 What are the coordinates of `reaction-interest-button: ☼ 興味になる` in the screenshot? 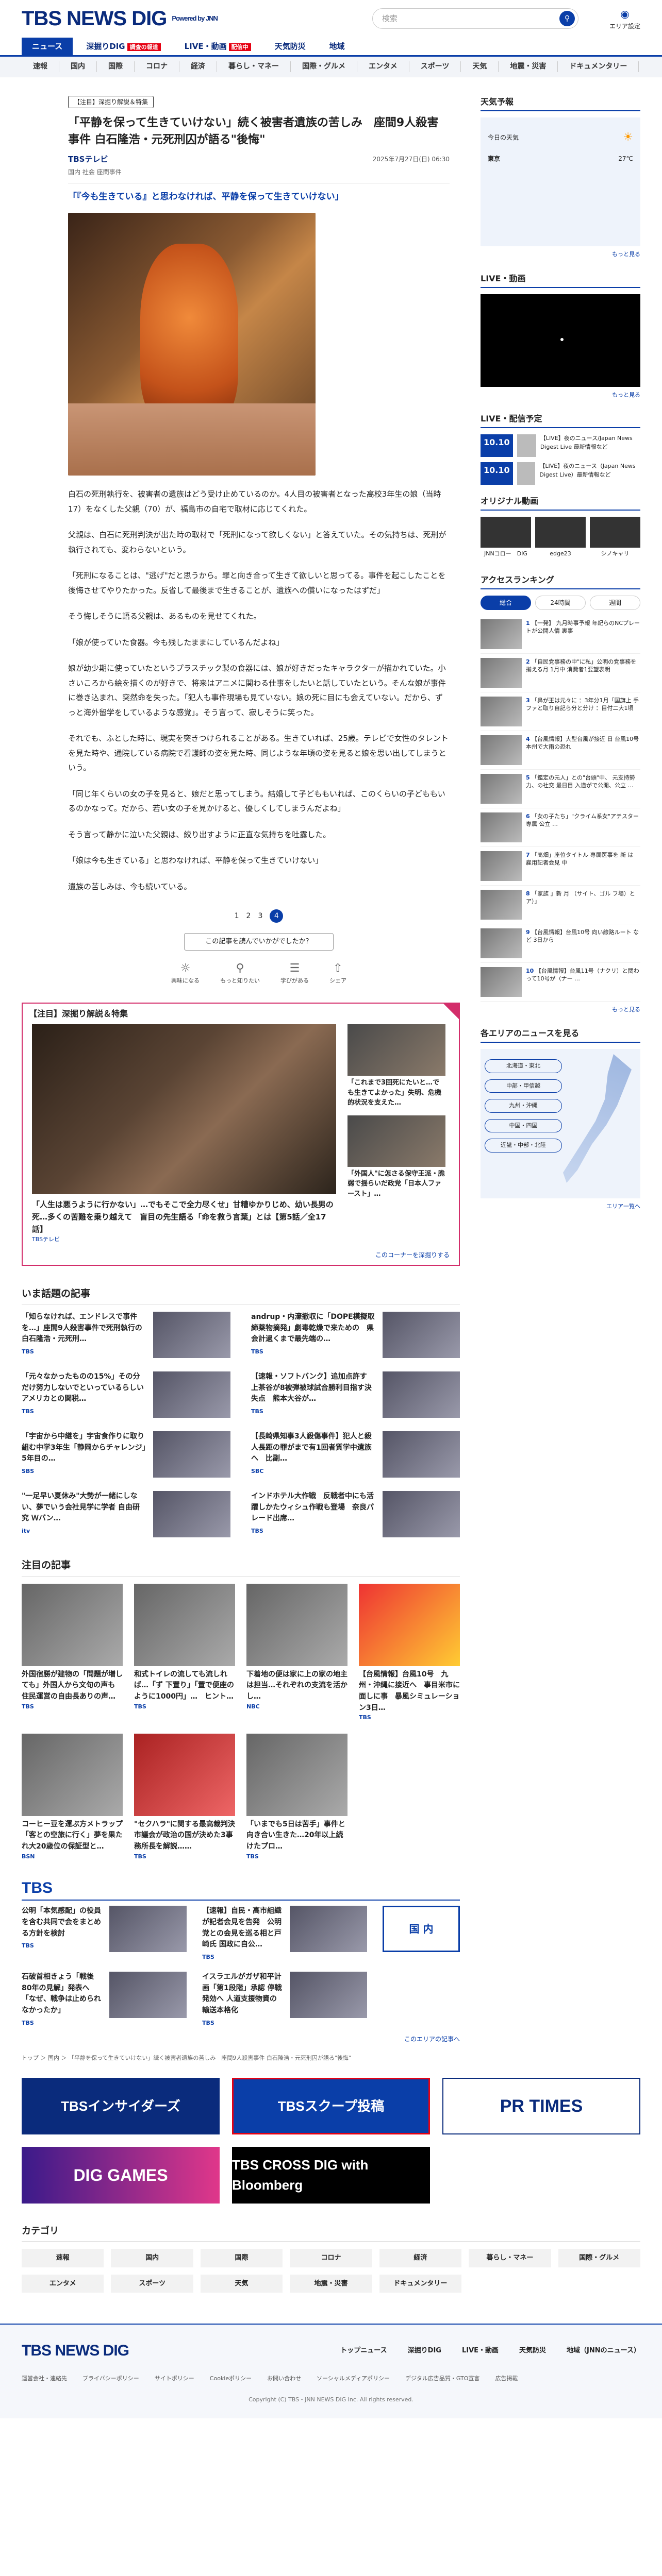 It's located at (185, 973).